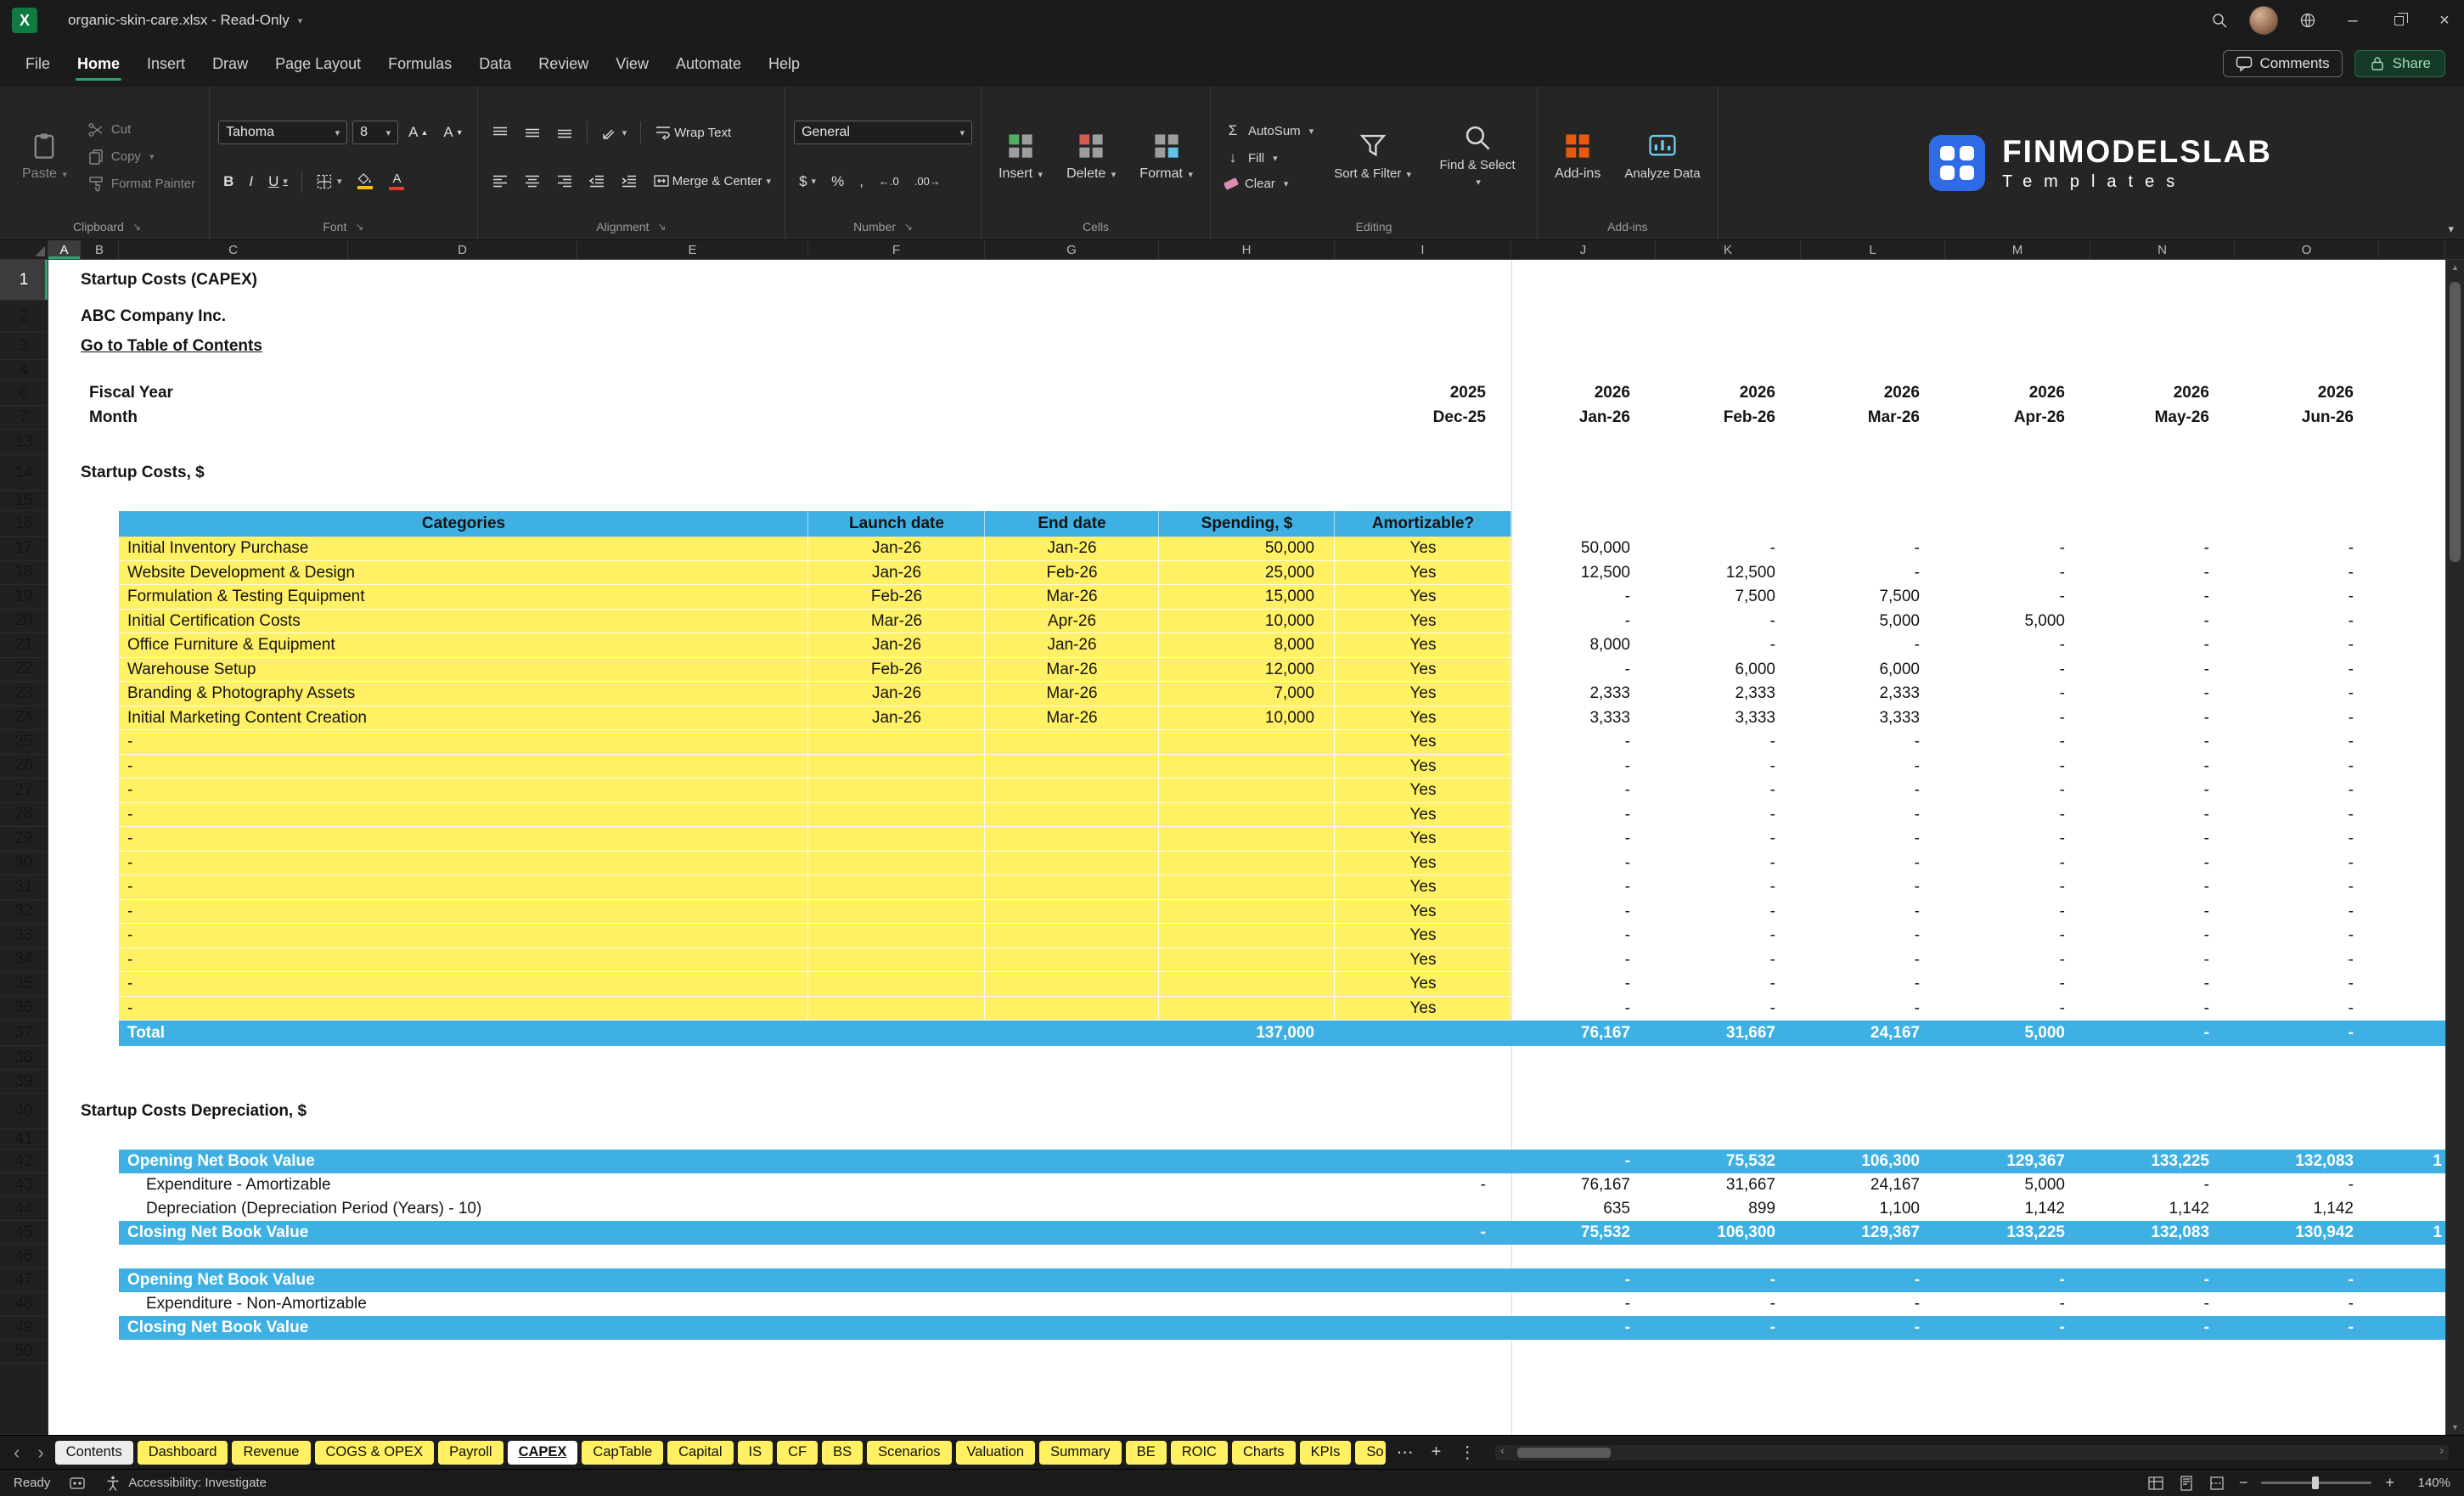 Image resolution: width=2464 pixels, height=1496 pixels. What do you see at coordinates (1583, 393) in the screenshot?
I see `fiscal-value-cell: 2026` at bounding box center [1583, 393].